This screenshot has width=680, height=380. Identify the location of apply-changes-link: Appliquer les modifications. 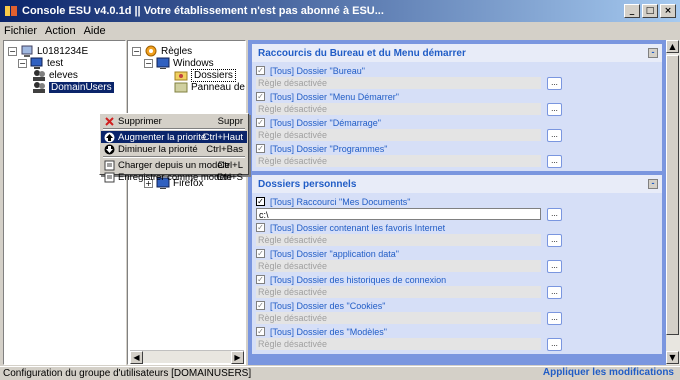
(608, 372).